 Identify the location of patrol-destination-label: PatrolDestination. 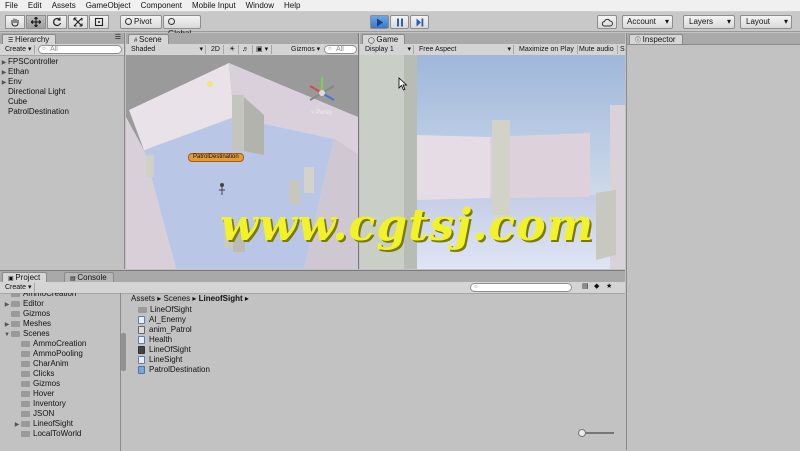
(216, 157).